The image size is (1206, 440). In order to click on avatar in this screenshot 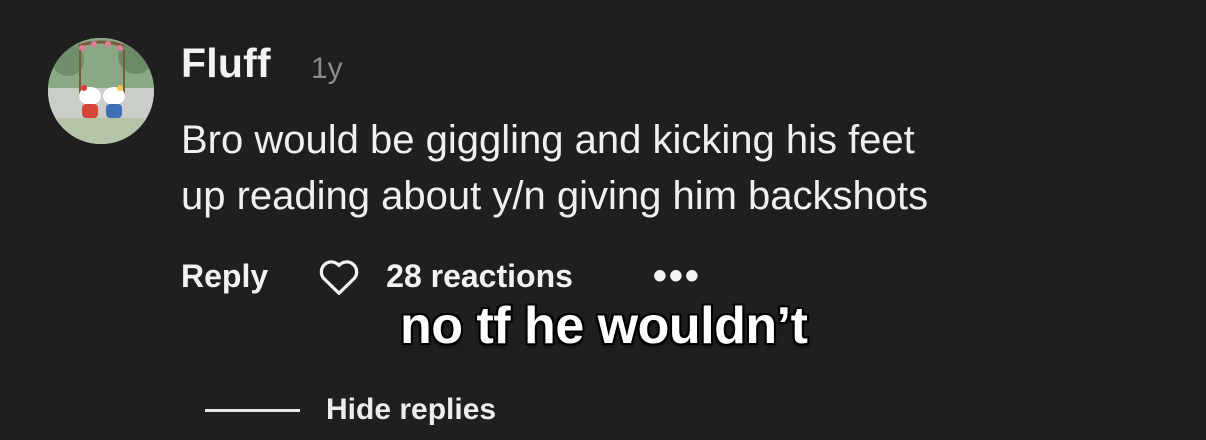, I will do `click(101, 91)`.